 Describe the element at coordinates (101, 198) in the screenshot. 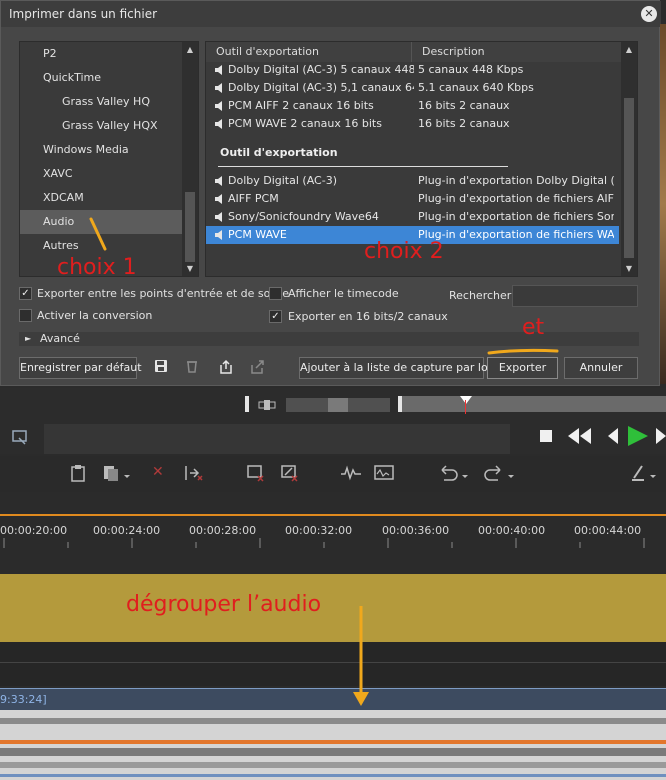

I see `category-item: XDCAM` at that location.